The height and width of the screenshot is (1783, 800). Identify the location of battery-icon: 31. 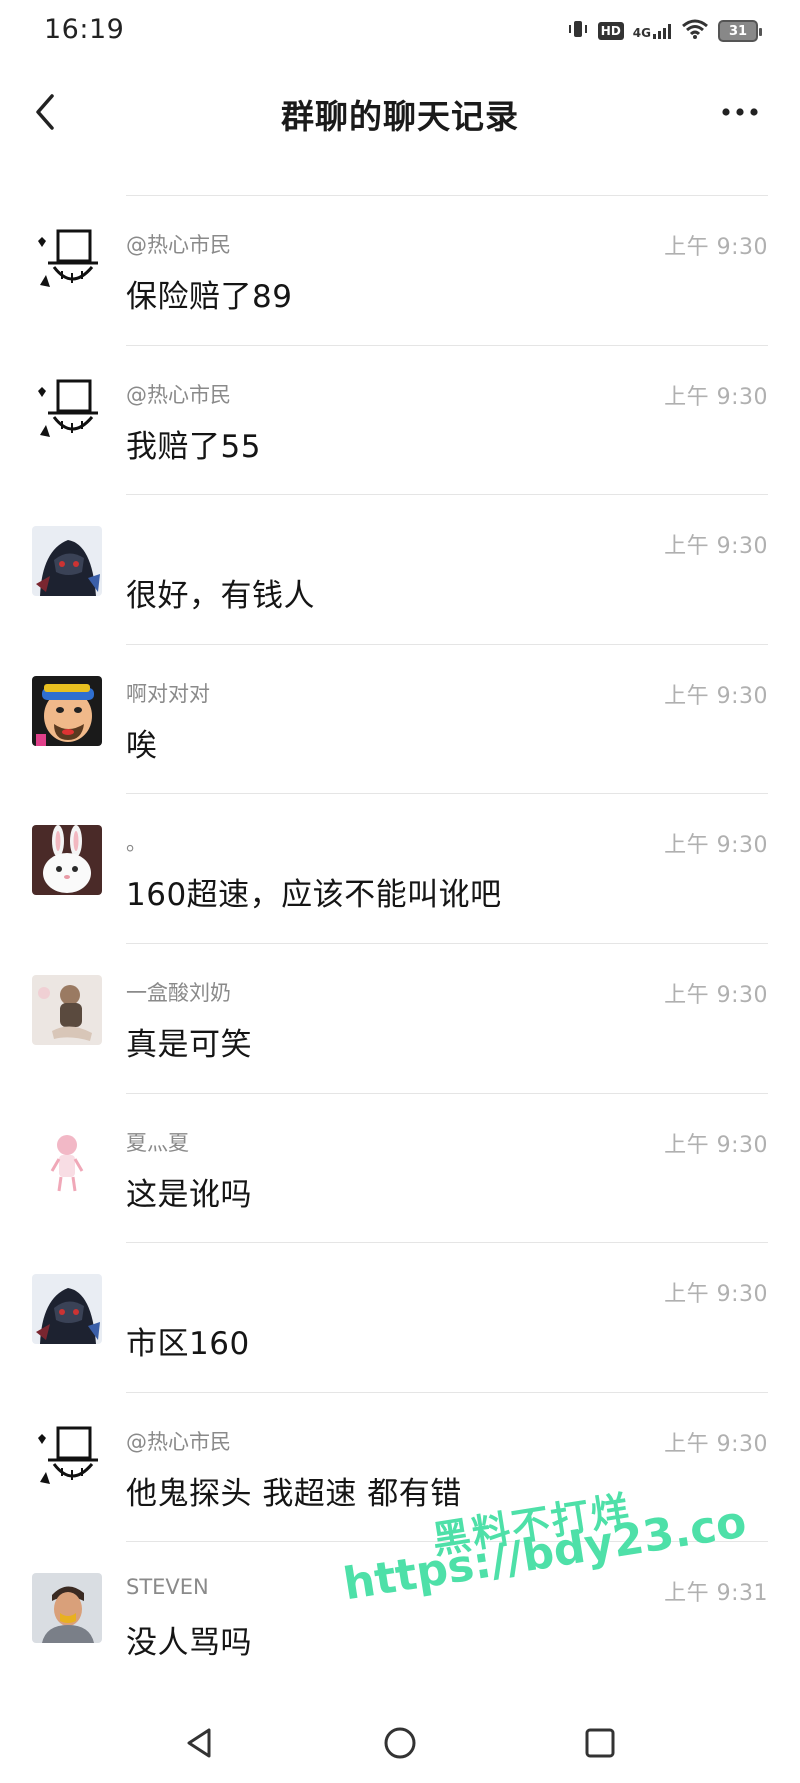
(740, 31).